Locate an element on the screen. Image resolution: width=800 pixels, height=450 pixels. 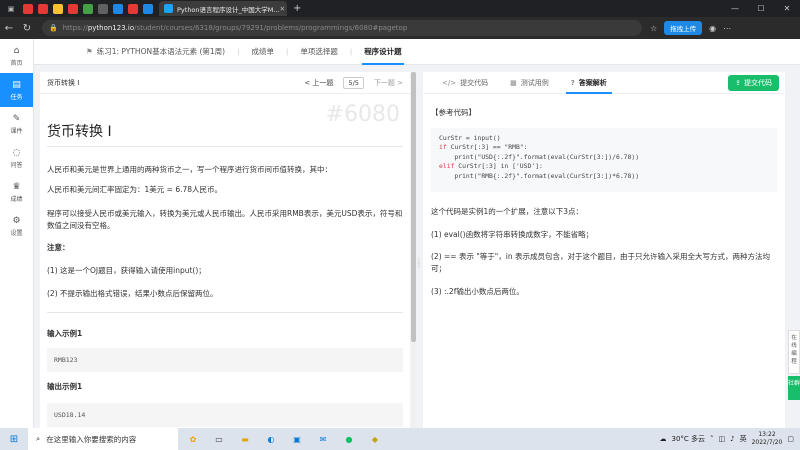
explanation-intro: 这个代码是实例1的一个扩展，注意以下3点： is located at coordinates (507, 211).